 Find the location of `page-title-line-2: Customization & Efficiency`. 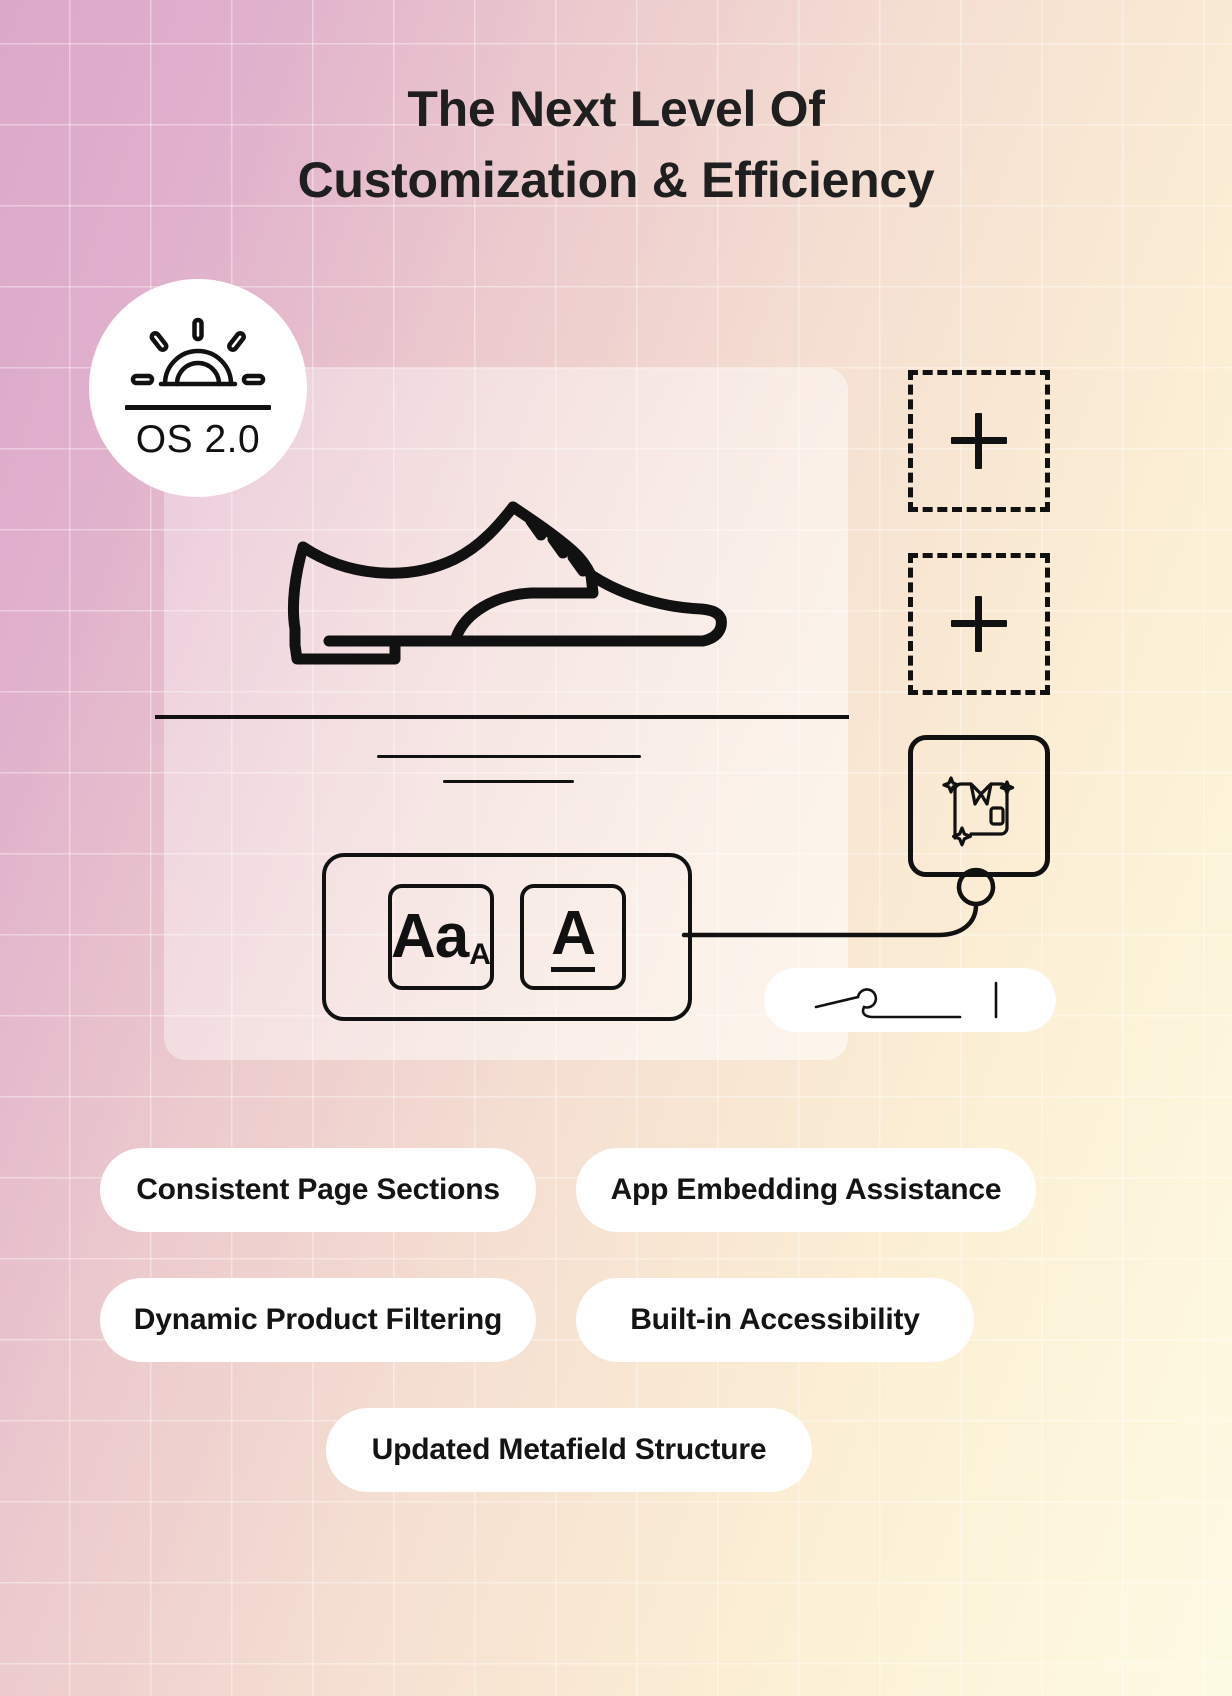

page-title-line-2: Customization & Efficiency is located at coordinates (616, 180).